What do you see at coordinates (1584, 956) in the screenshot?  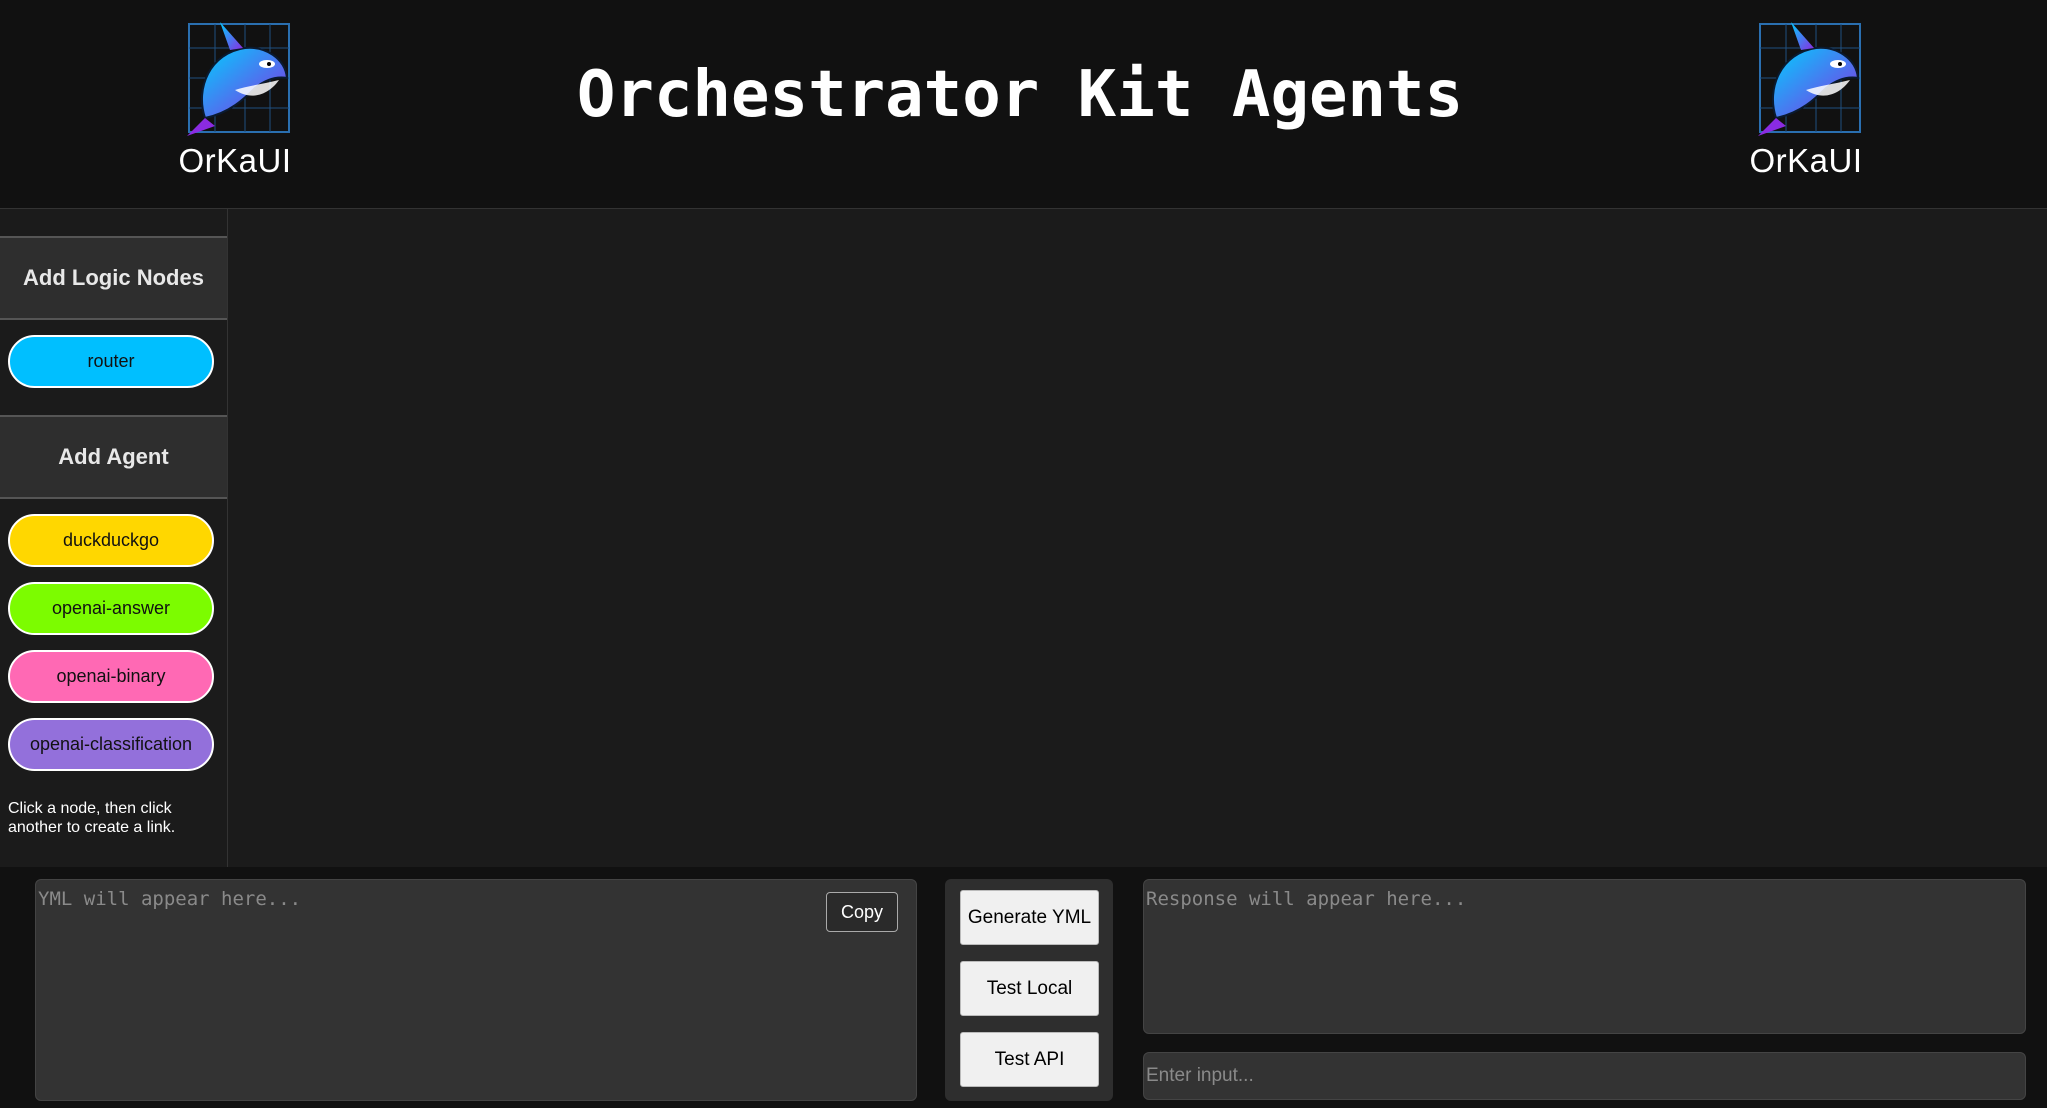 I see `response-output` at bounding box center [1584, 956].